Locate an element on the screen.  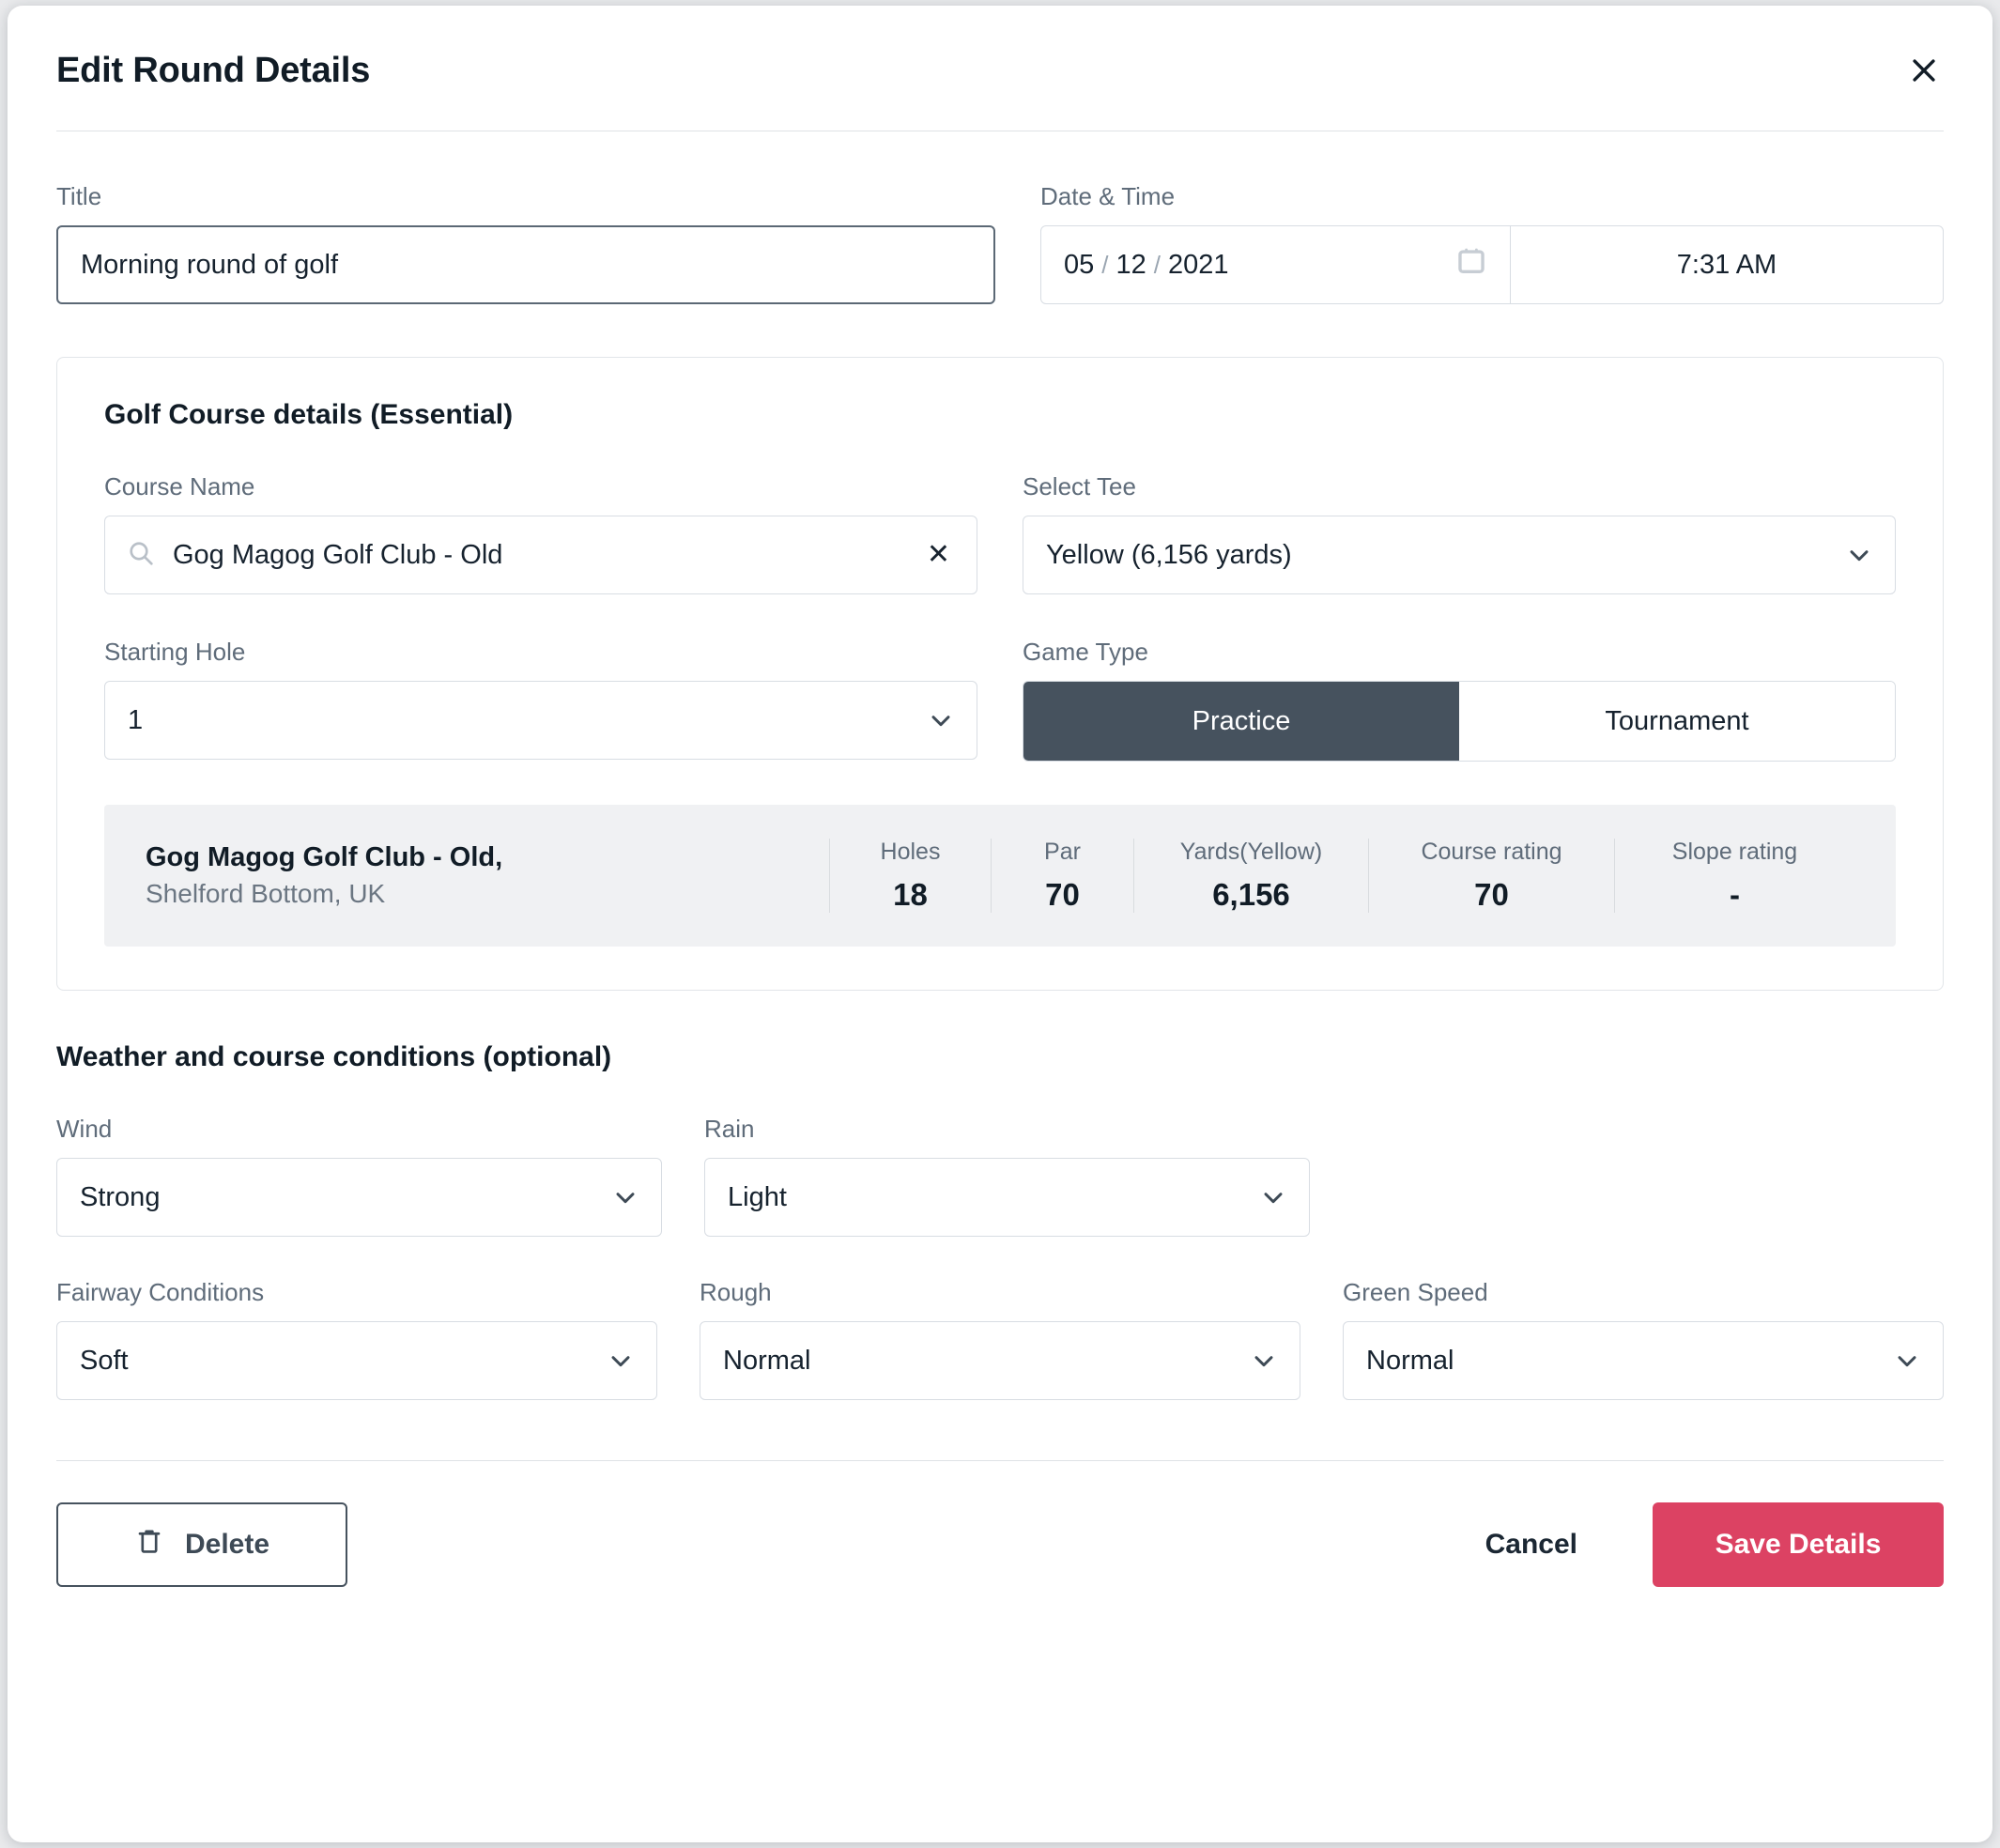
course-name-label: Course Name is located at coordinates (179, 486).